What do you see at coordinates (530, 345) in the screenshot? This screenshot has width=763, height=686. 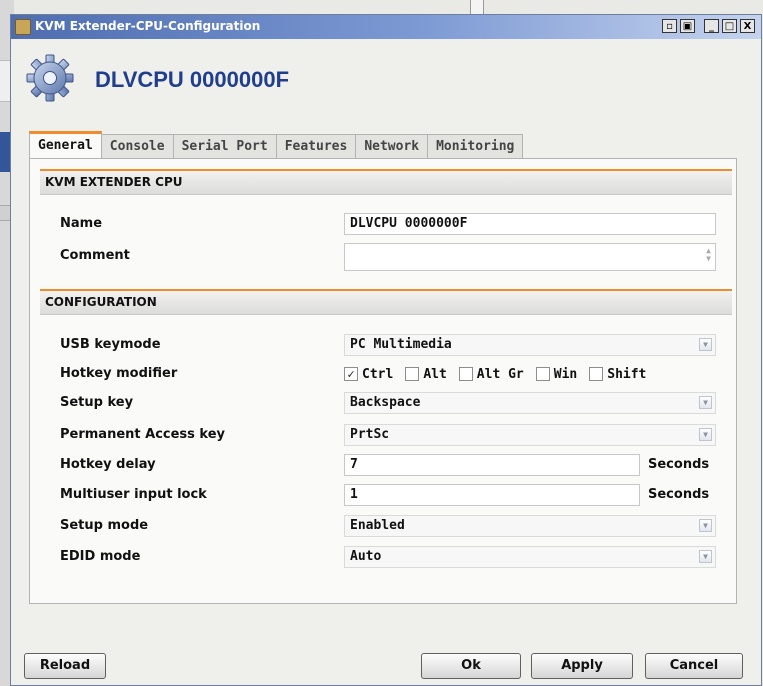 I see `usb-keymode-select: PC Multimedia ▼` at bounding box center [530, 345].